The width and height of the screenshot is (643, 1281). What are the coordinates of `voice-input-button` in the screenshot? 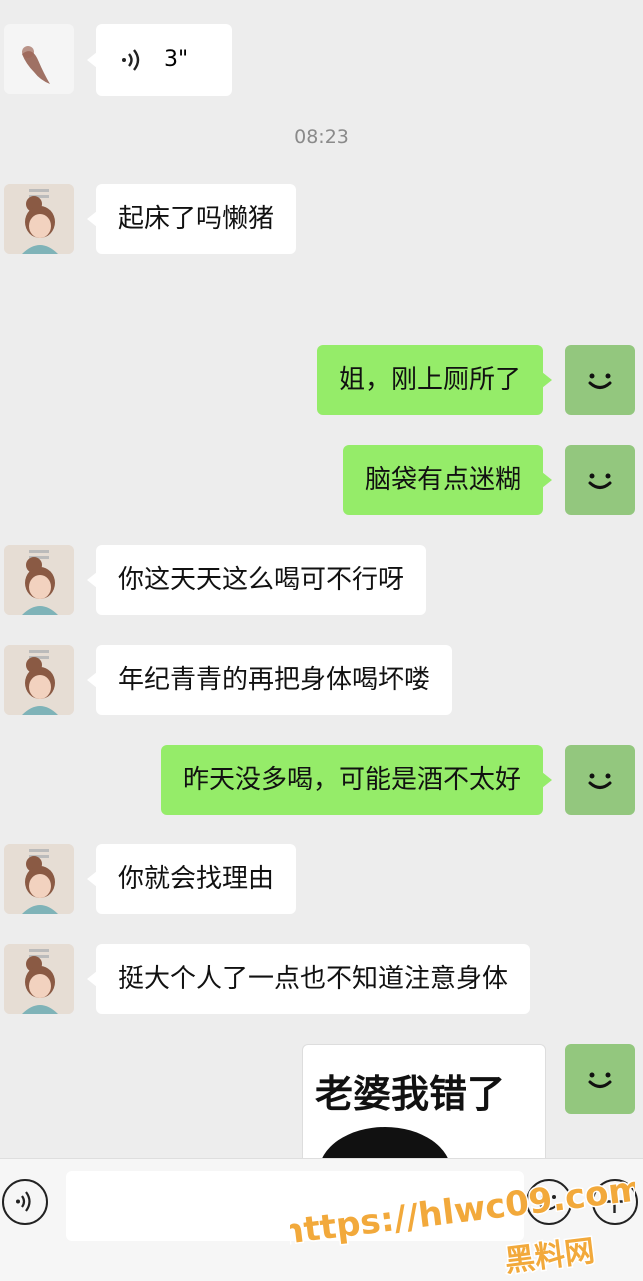 It's located at (25, 1202).